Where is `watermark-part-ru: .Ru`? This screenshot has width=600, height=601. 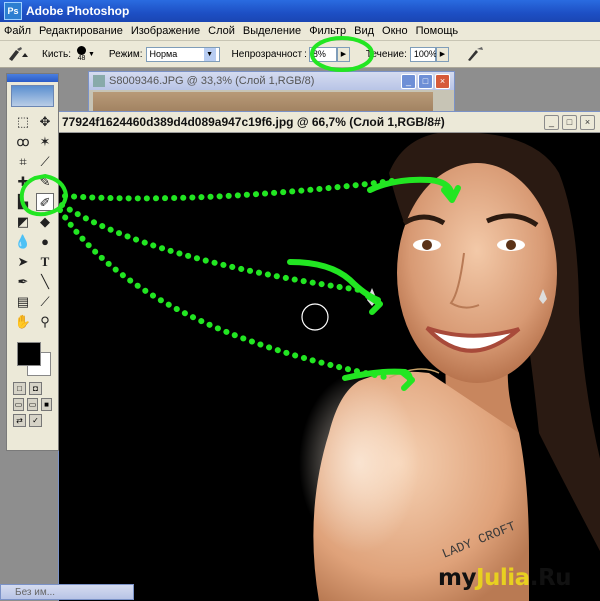 watermark-part-ru: .Ru is located at coordinates (550, 578).